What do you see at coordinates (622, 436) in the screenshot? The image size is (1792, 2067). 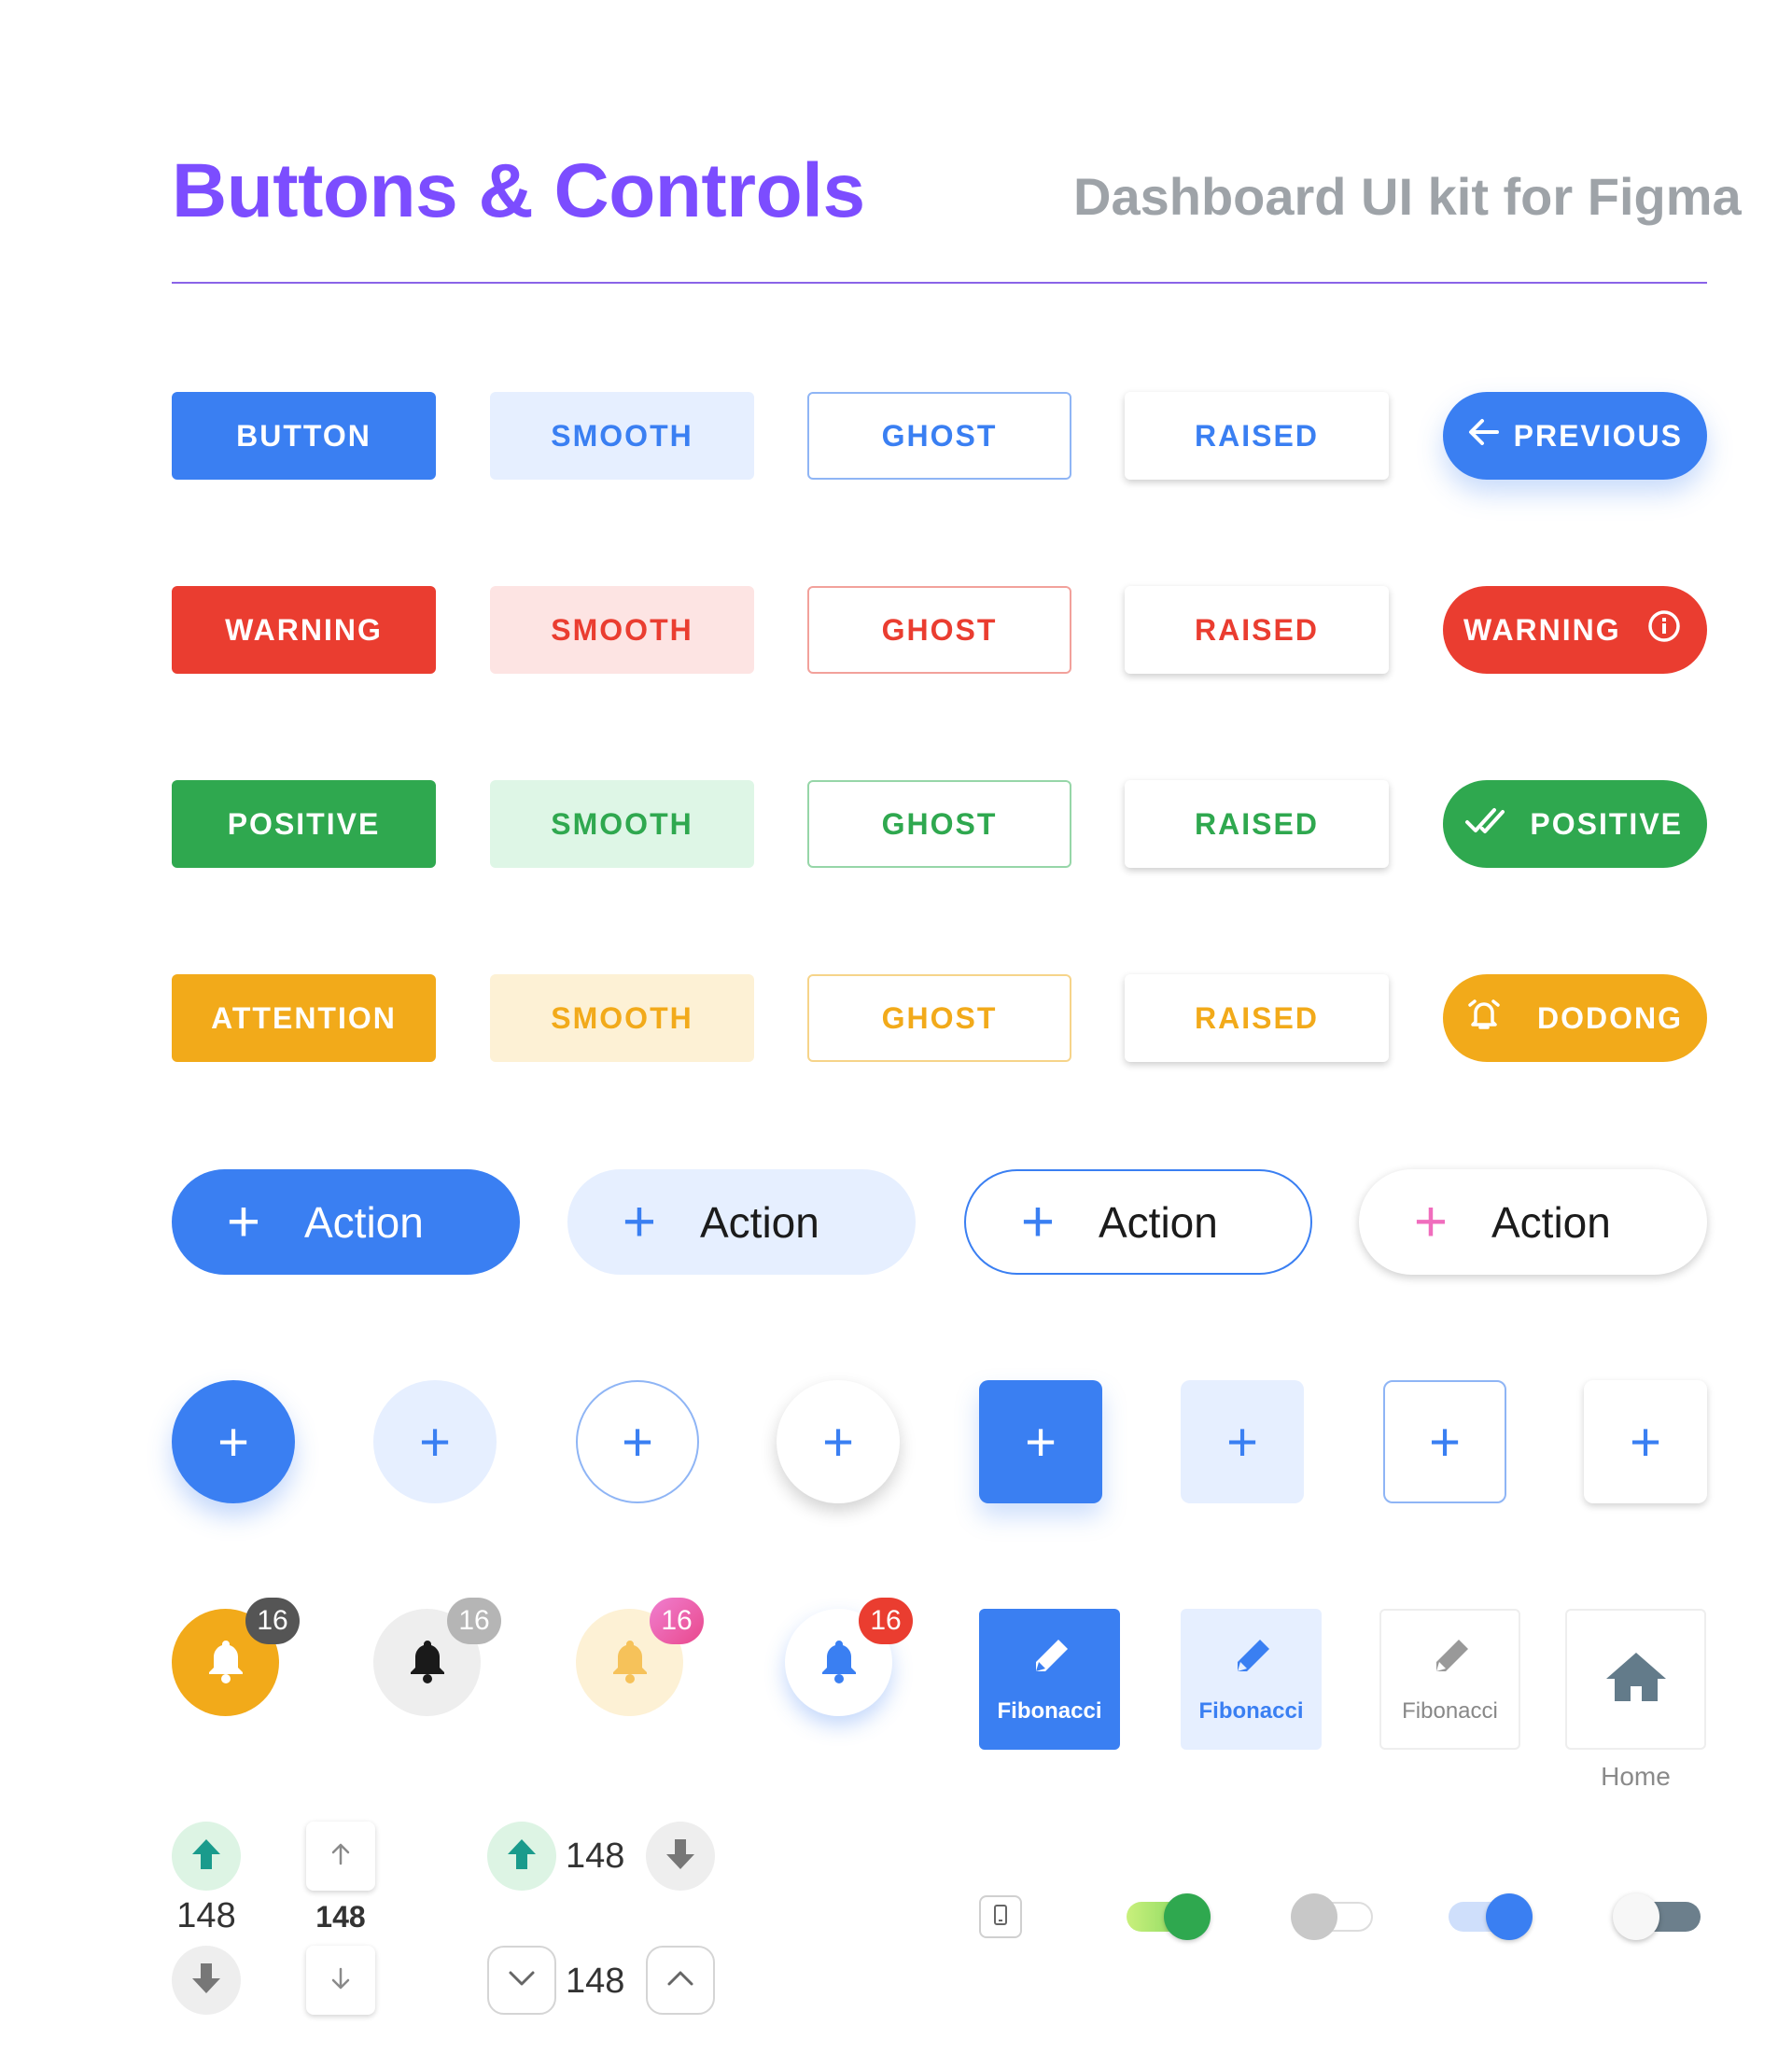 I see `primary-smooth-button: SMOOTH` at bounding box center [622, 436].